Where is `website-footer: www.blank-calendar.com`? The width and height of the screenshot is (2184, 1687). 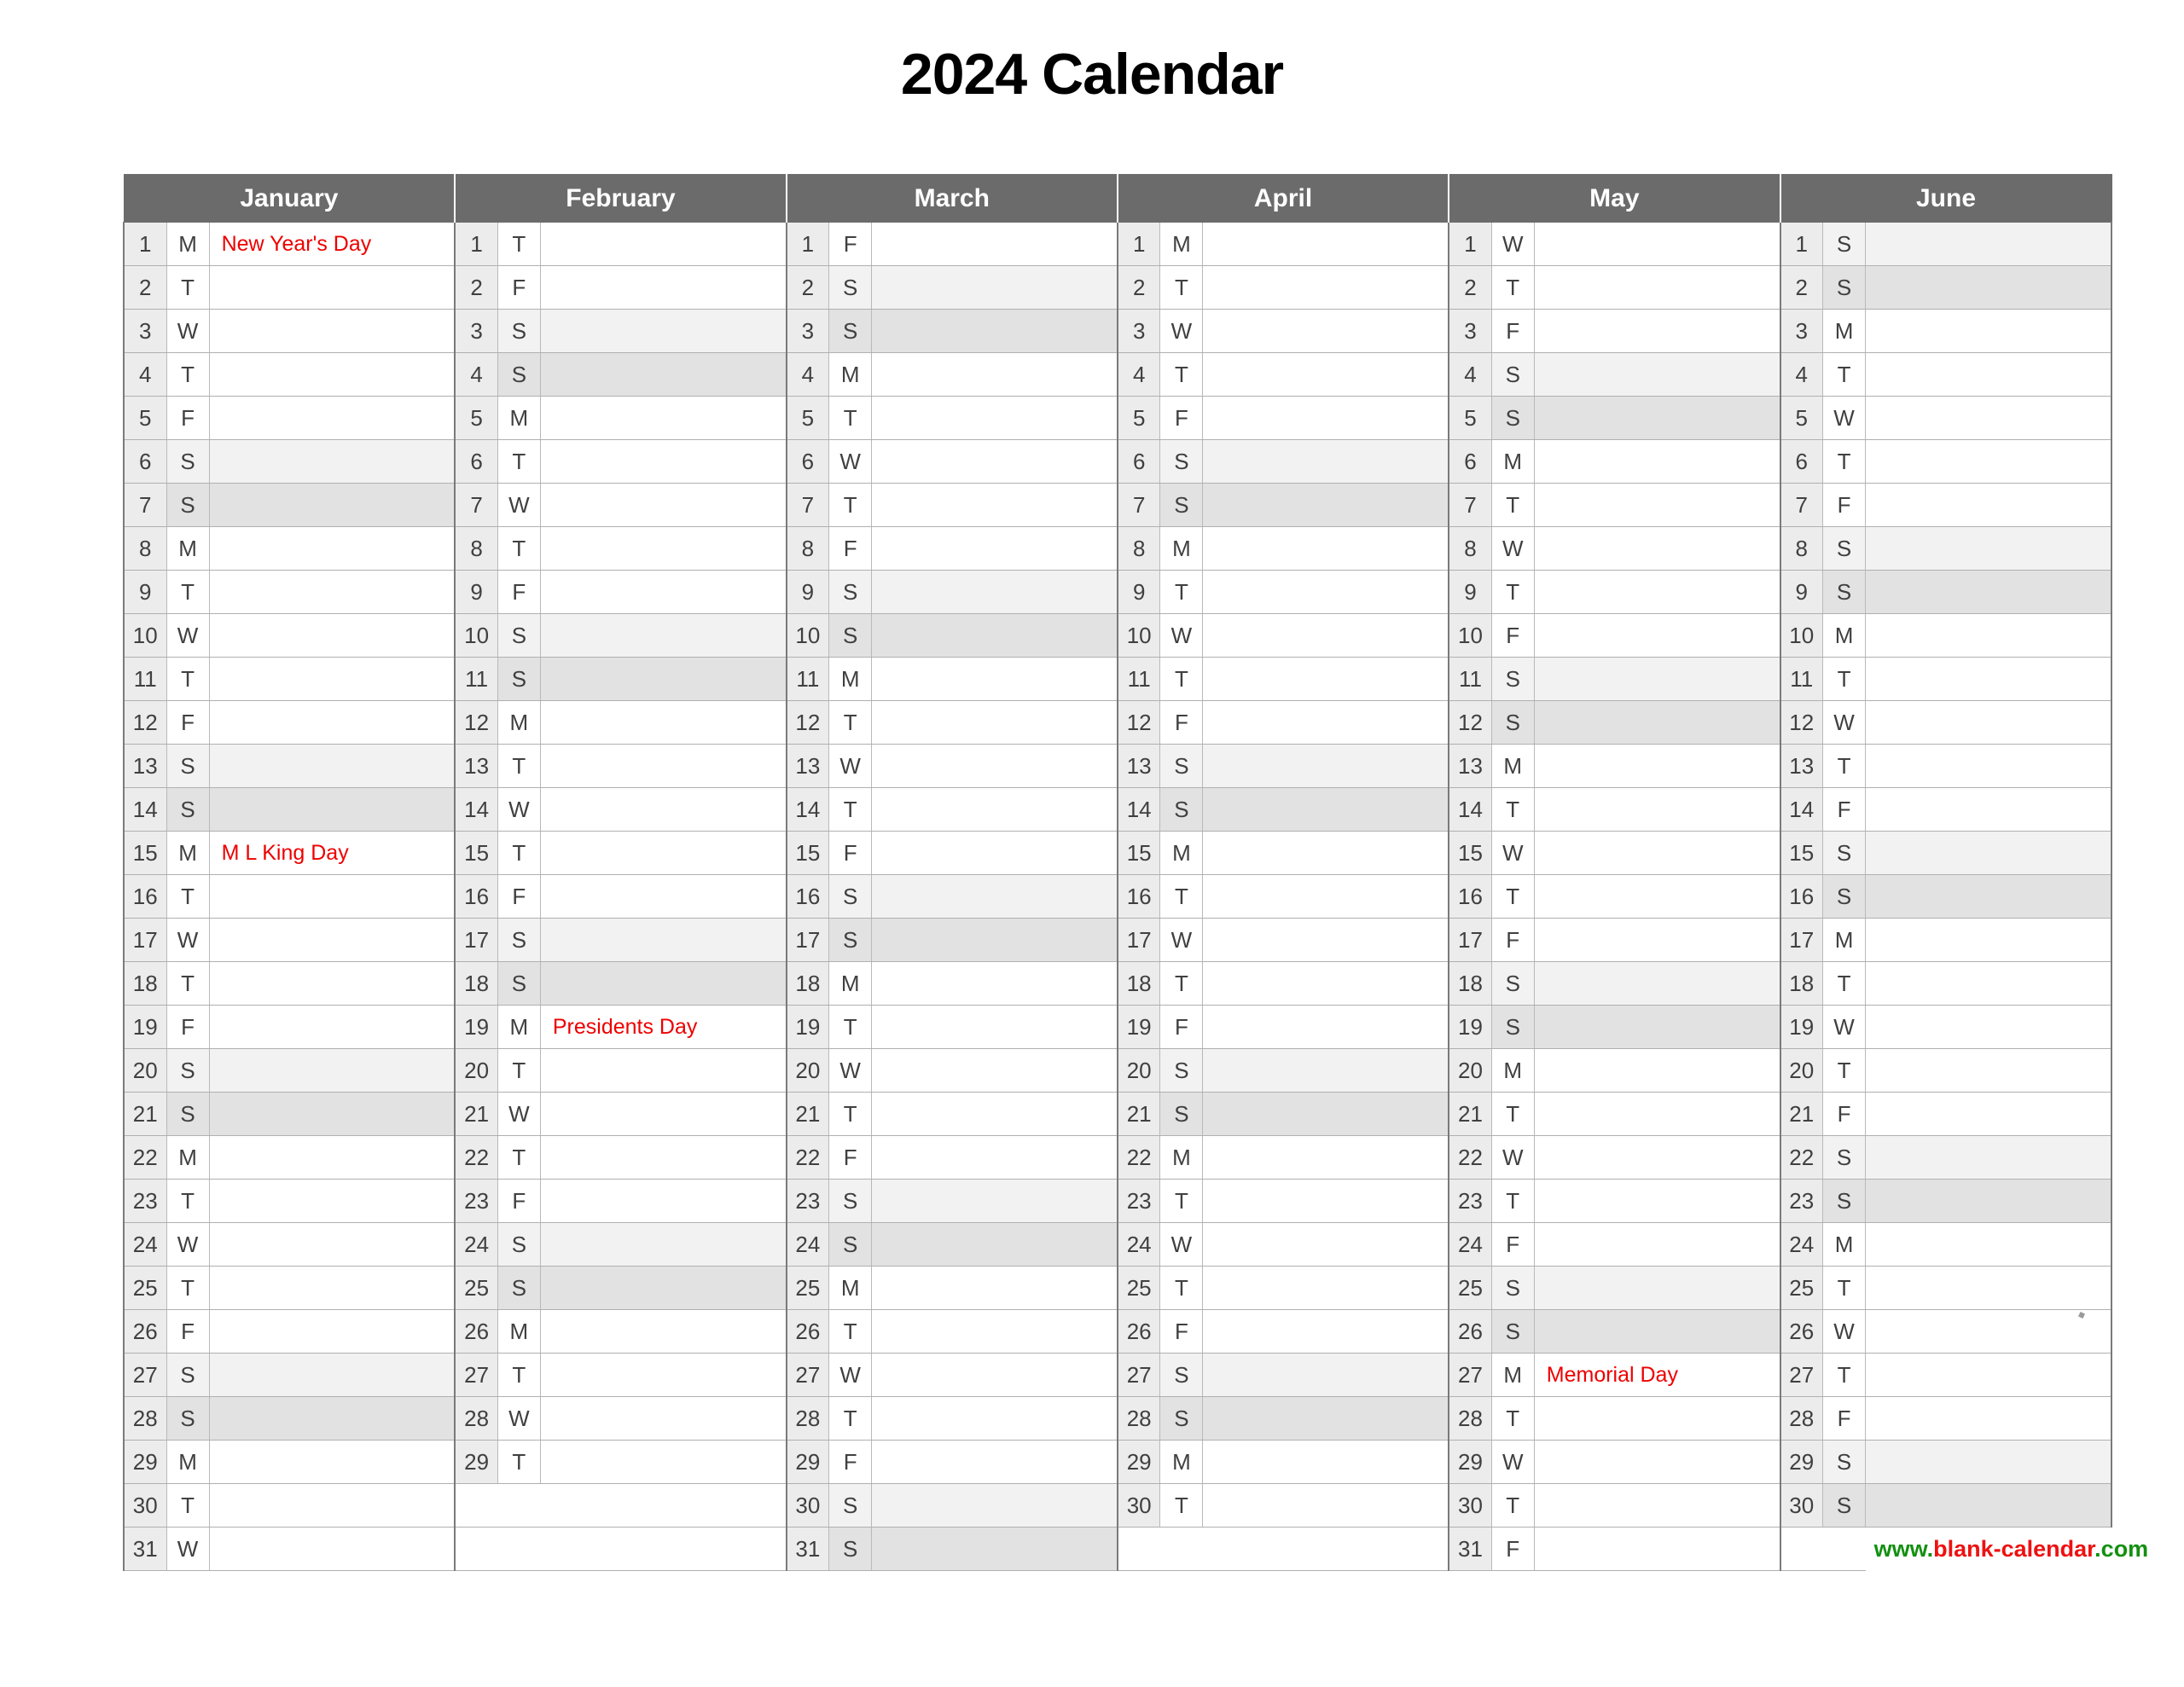 website-footer: www.blank-calendar.com is located at coordinates (2006, 1549).